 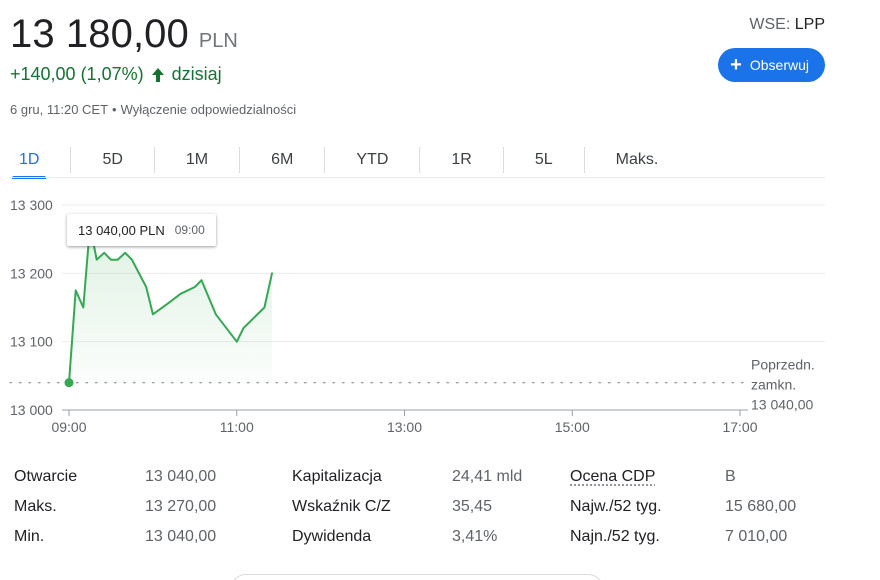 I want to click on symbol-name: LPP, so click(x=809, y=24).